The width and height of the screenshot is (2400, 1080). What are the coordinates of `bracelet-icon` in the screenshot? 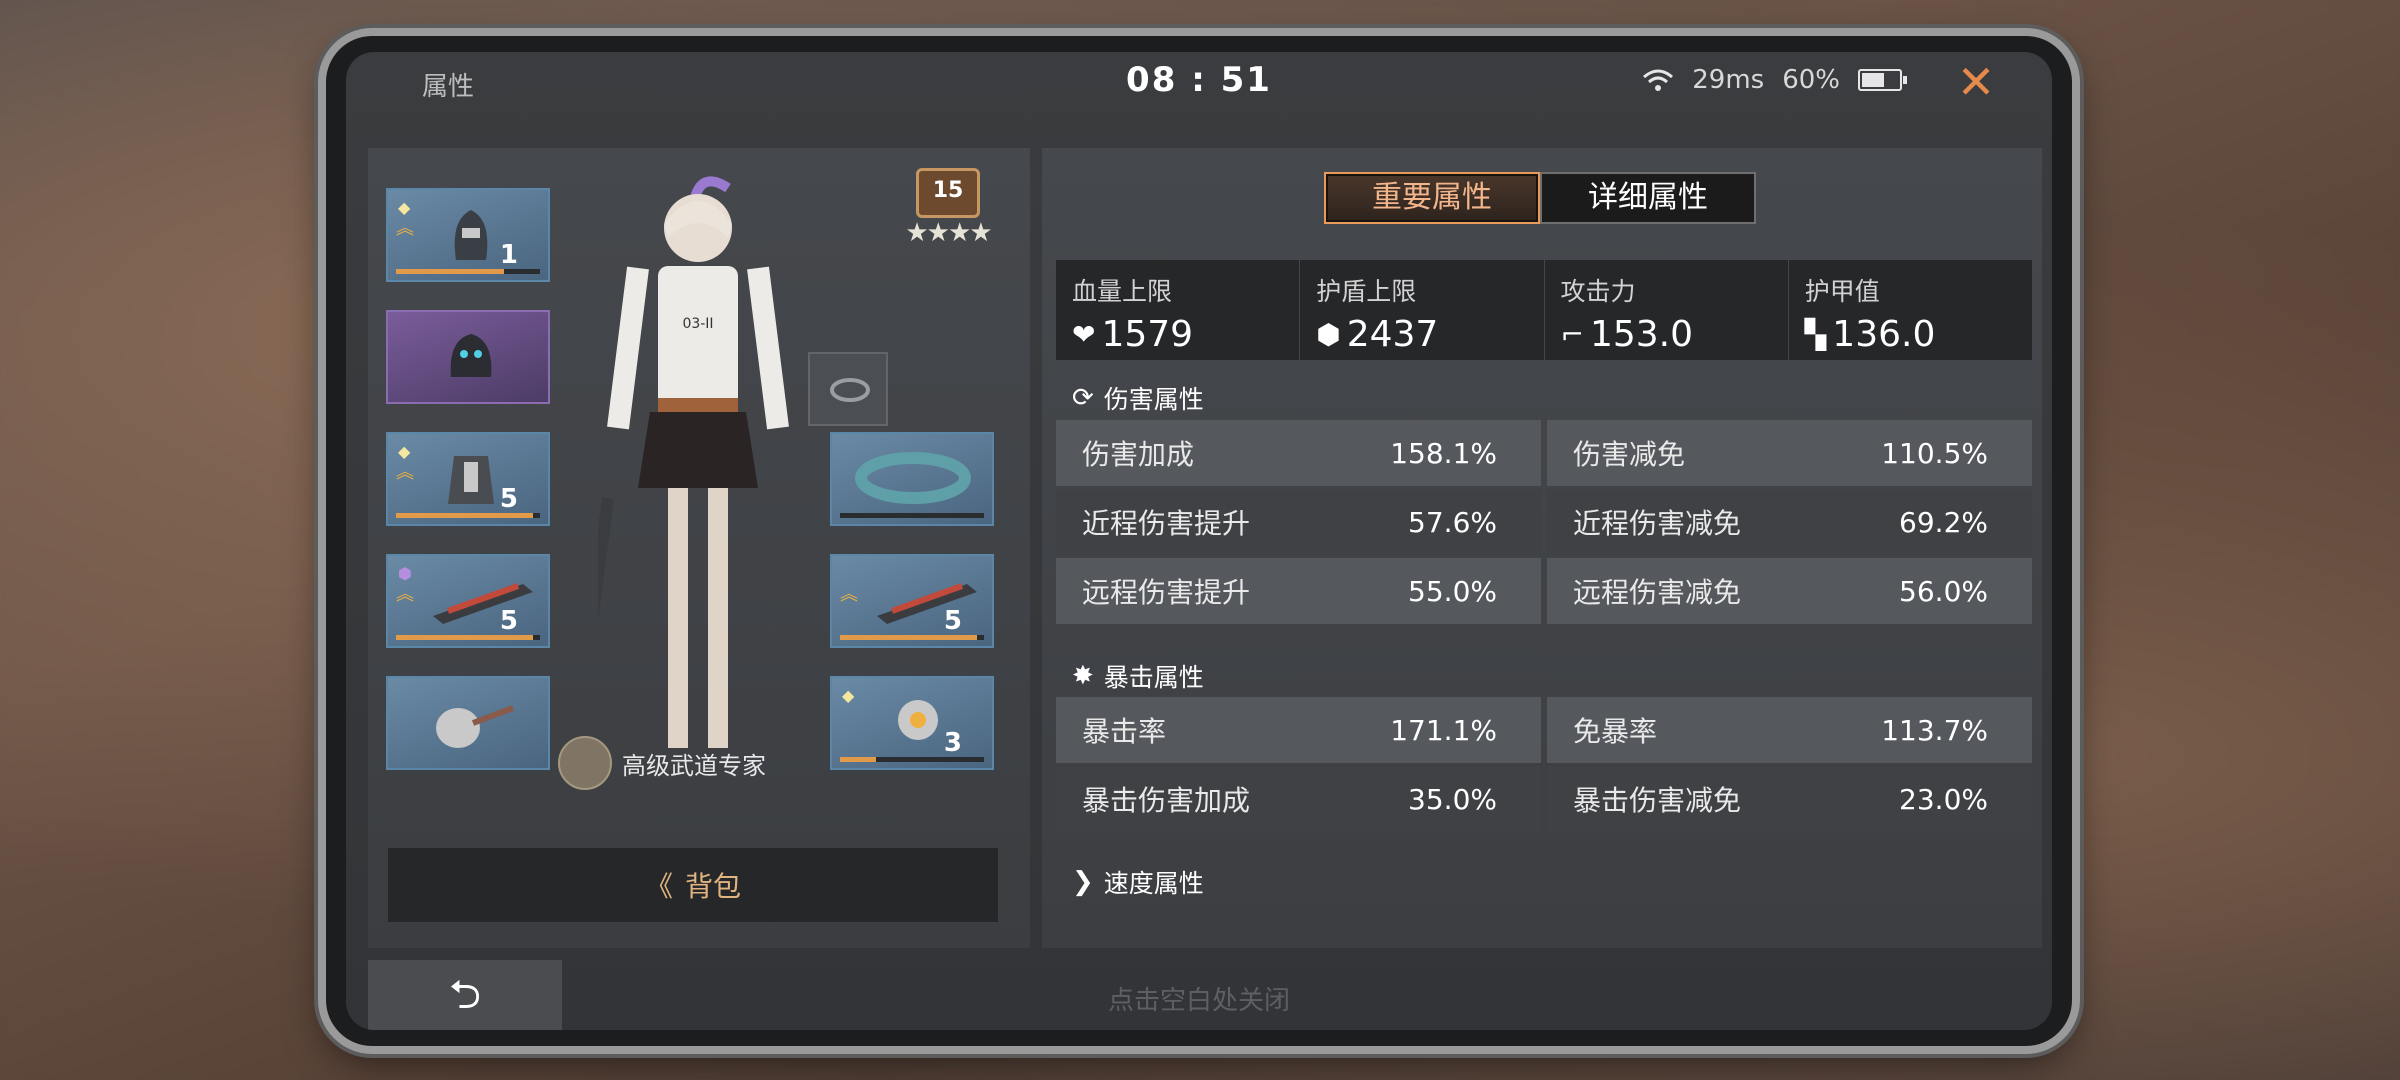 It's located at (913, 478).